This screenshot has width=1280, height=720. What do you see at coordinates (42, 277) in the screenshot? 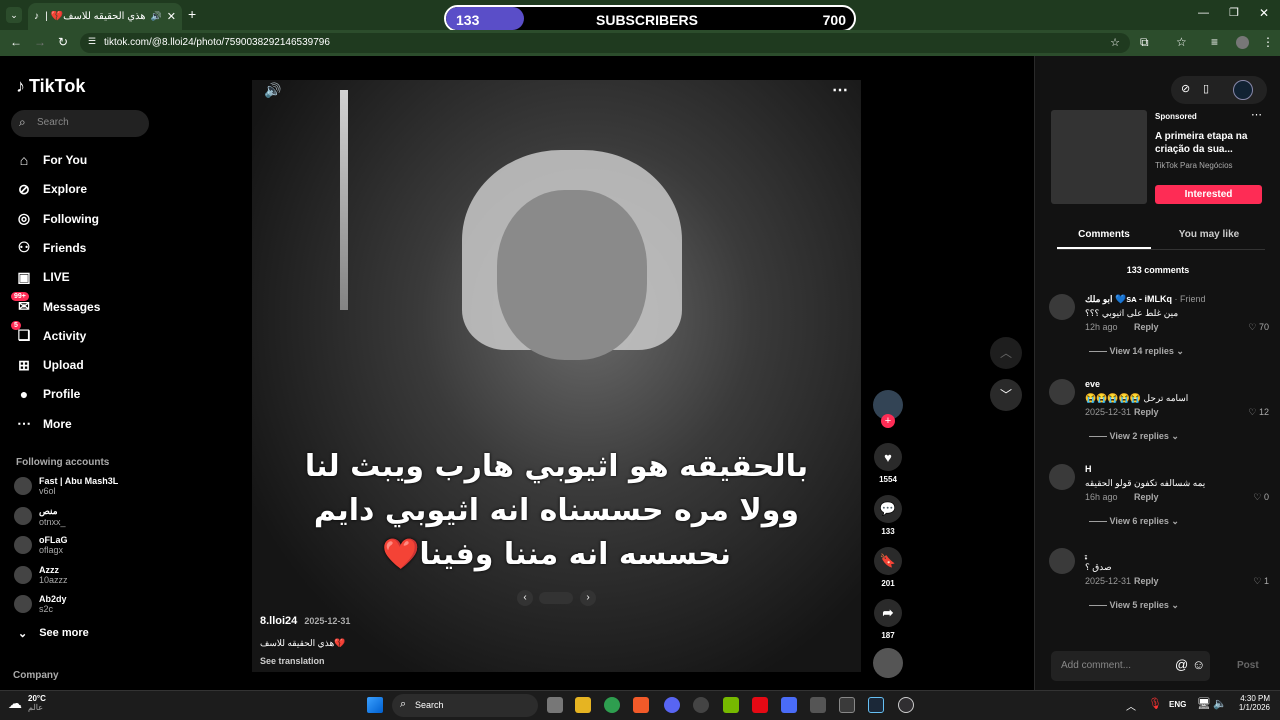
I see `sidebar-item-live: ▣ LIVE` at bounding box center [42, 277].